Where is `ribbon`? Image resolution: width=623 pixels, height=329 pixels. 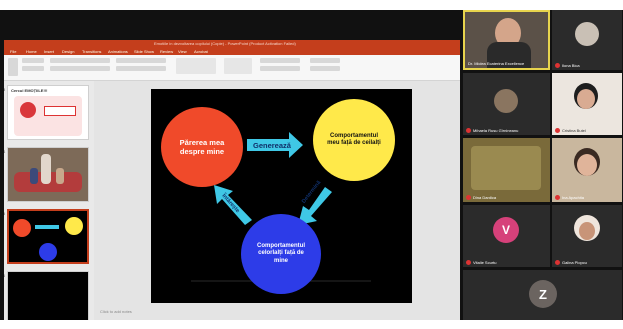 ribbon is located at coordinates (232, 68).